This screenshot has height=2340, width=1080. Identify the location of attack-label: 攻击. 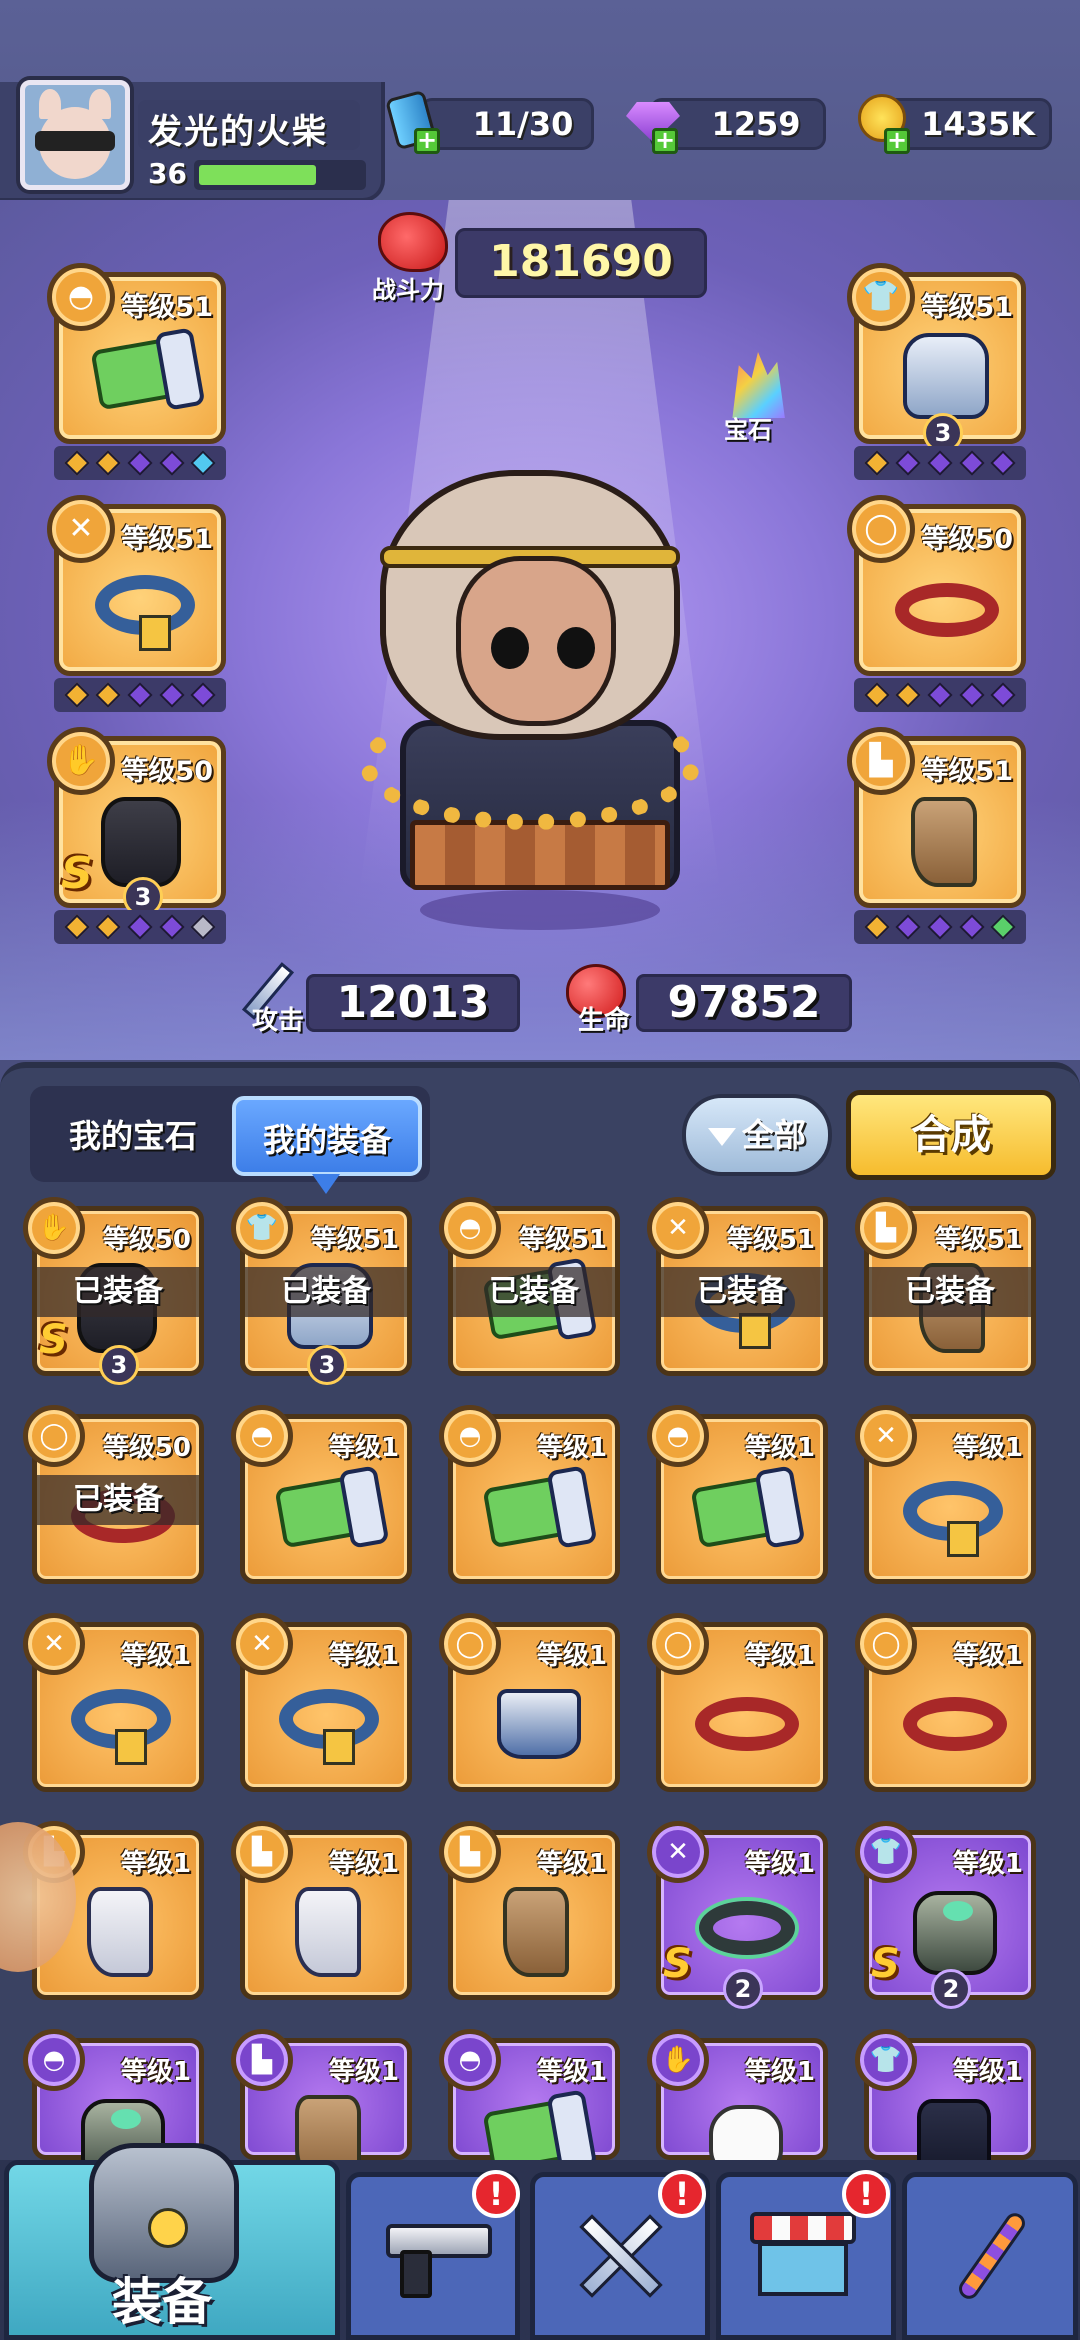
(278, 1021).